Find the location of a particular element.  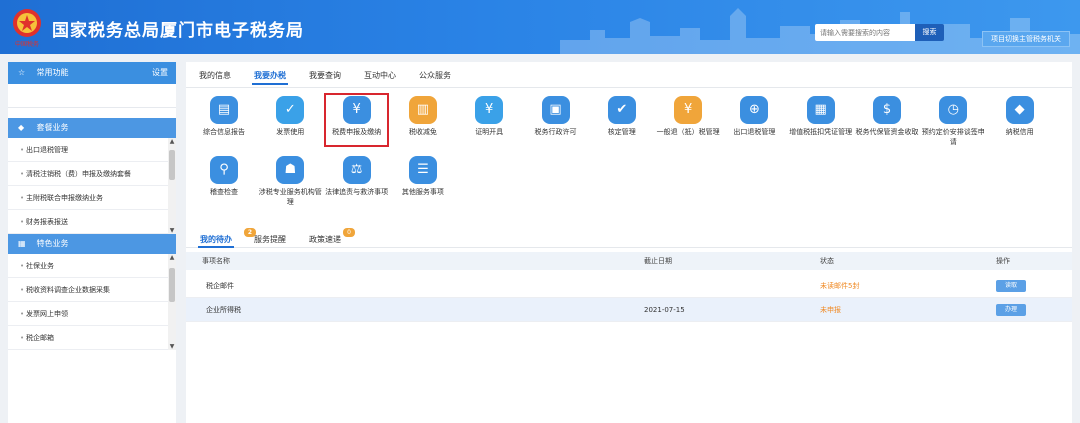

sidebar-item-financial-report: • 财务报表报送 is located at coordinates (92, 222).